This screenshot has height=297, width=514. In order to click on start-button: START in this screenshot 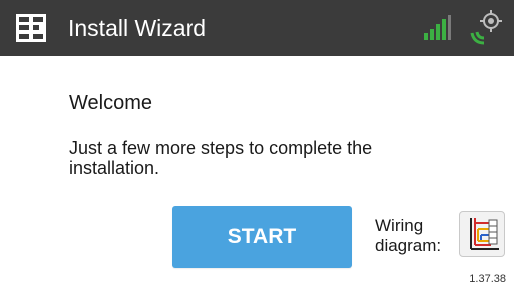, I will do `click(262, 237)`.